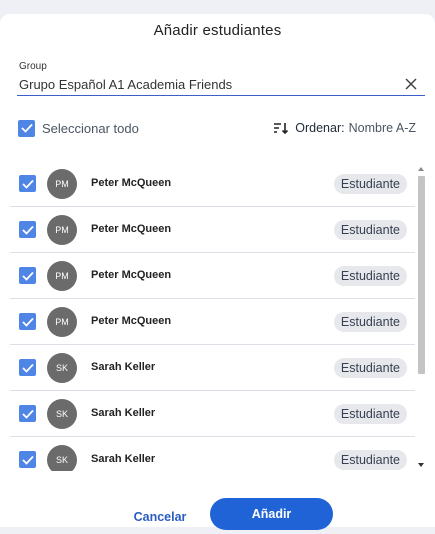 The image size is (435, 534). I want to click on add-button: Añadir, so click(271, 514).